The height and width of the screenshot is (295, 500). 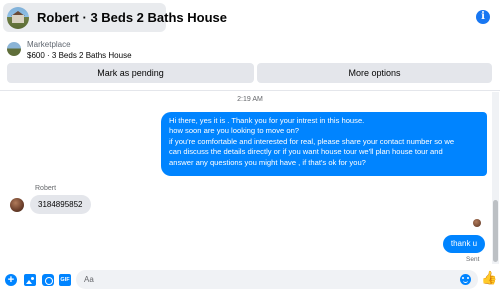 What do you see at coordinates (60, 204) in the screenshot?
I see `incoming-message-bubble: 3184895852` at bounding box center [60, 204].